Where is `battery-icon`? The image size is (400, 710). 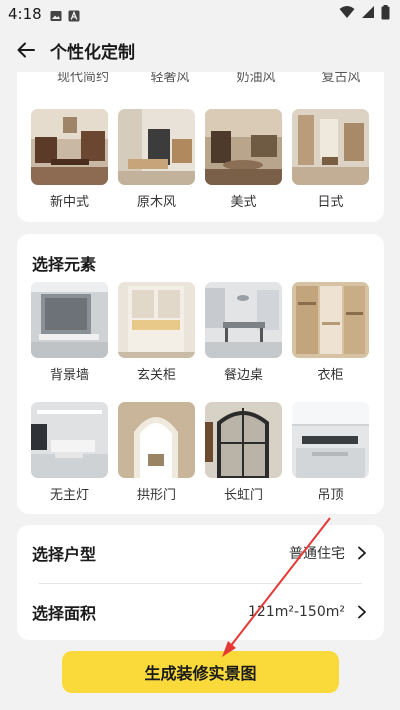 battery-icon is located at coordinates (385, 14).